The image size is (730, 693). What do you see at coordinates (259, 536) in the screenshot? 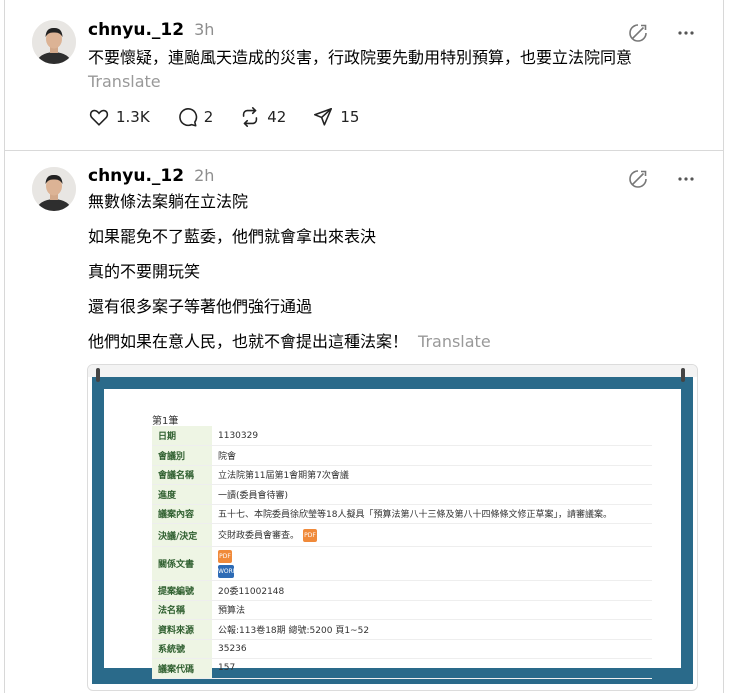
I see `decision-text: 交財政委員會審查。` at bounding box center [259, 536].